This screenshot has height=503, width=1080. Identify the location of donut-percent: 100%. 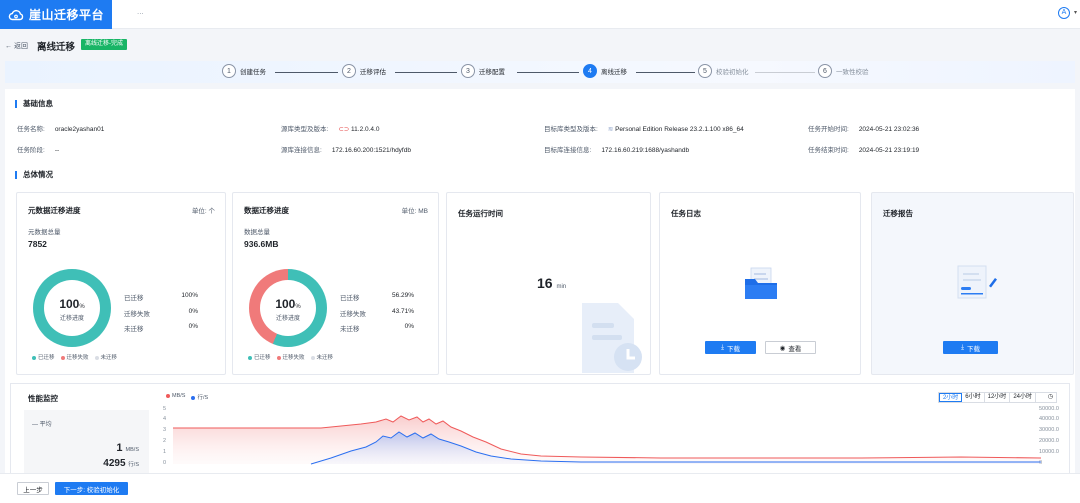
(72, 304).